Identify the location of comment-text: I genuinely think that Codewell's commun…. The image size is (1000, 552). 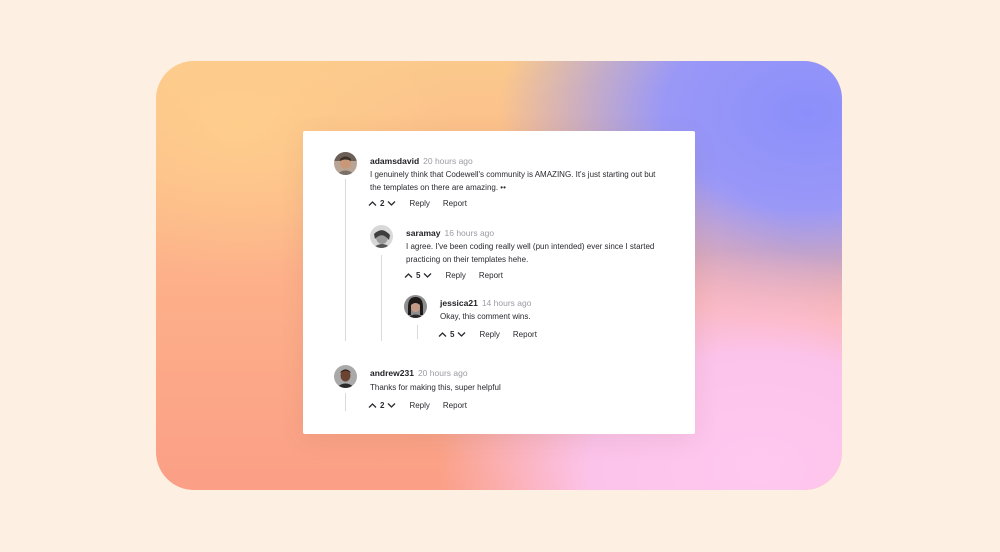
(513, 181).